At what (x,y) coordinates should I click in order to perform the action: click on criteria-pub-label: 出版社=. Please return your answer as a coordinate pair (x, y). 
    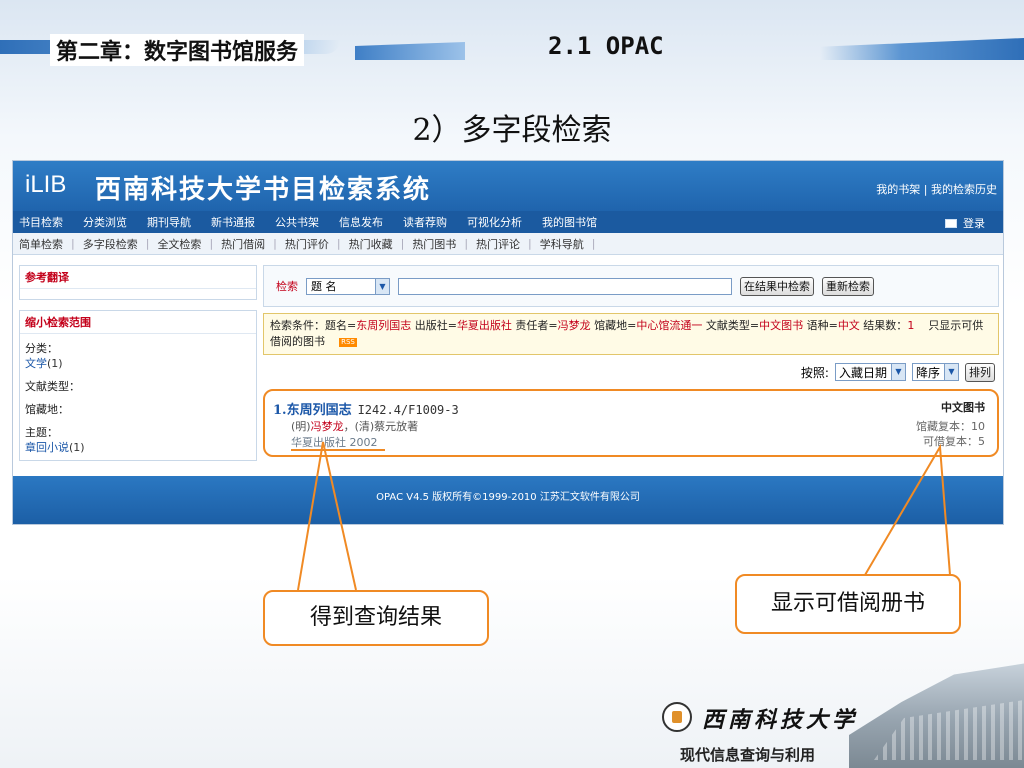
    Looking at the image, I should click on (434, 325).